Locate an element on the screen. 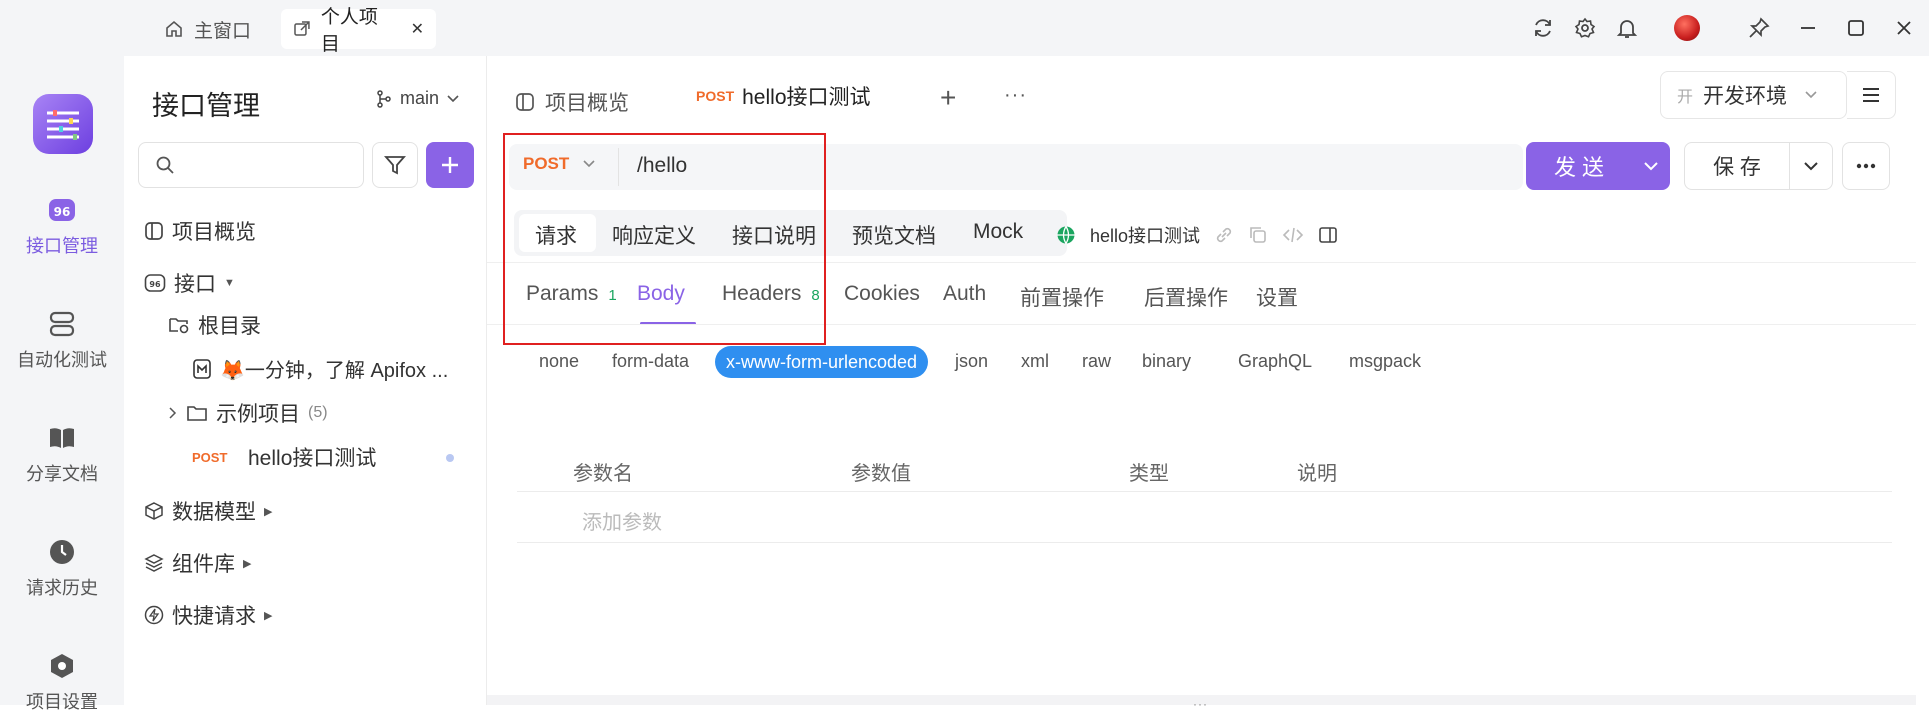 The width and height of the screenshot is (1929, 714). sidebar-panel-icon is located at coordinates (1328, 235).